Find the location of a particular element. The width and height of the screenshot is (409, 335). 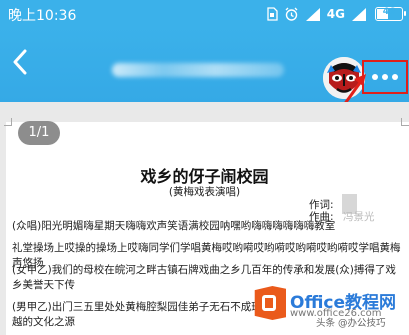

sim-icon is located at coordinates (272, 14).